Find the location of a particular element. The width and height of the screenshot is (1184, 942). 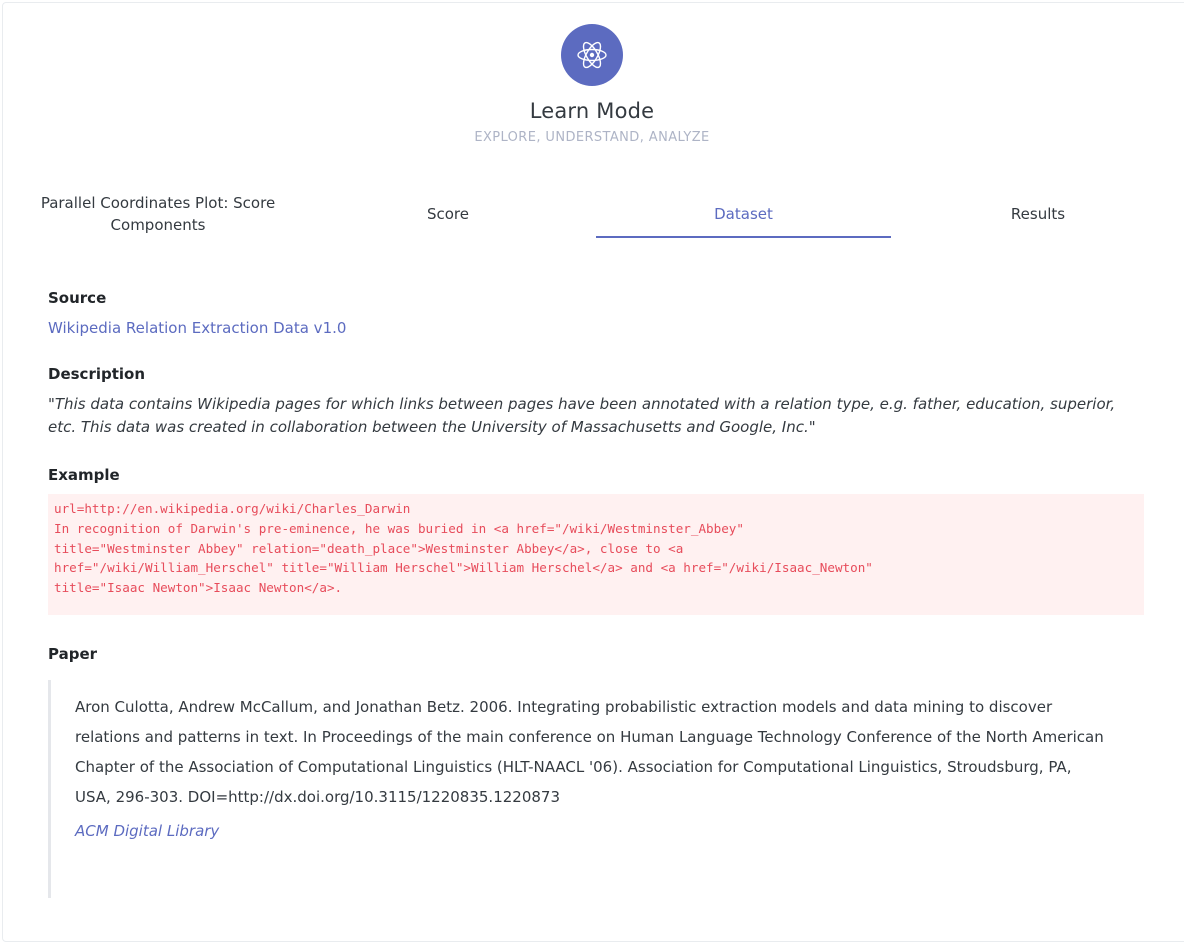

description-heading: Description is located at coordinates (97, 374).